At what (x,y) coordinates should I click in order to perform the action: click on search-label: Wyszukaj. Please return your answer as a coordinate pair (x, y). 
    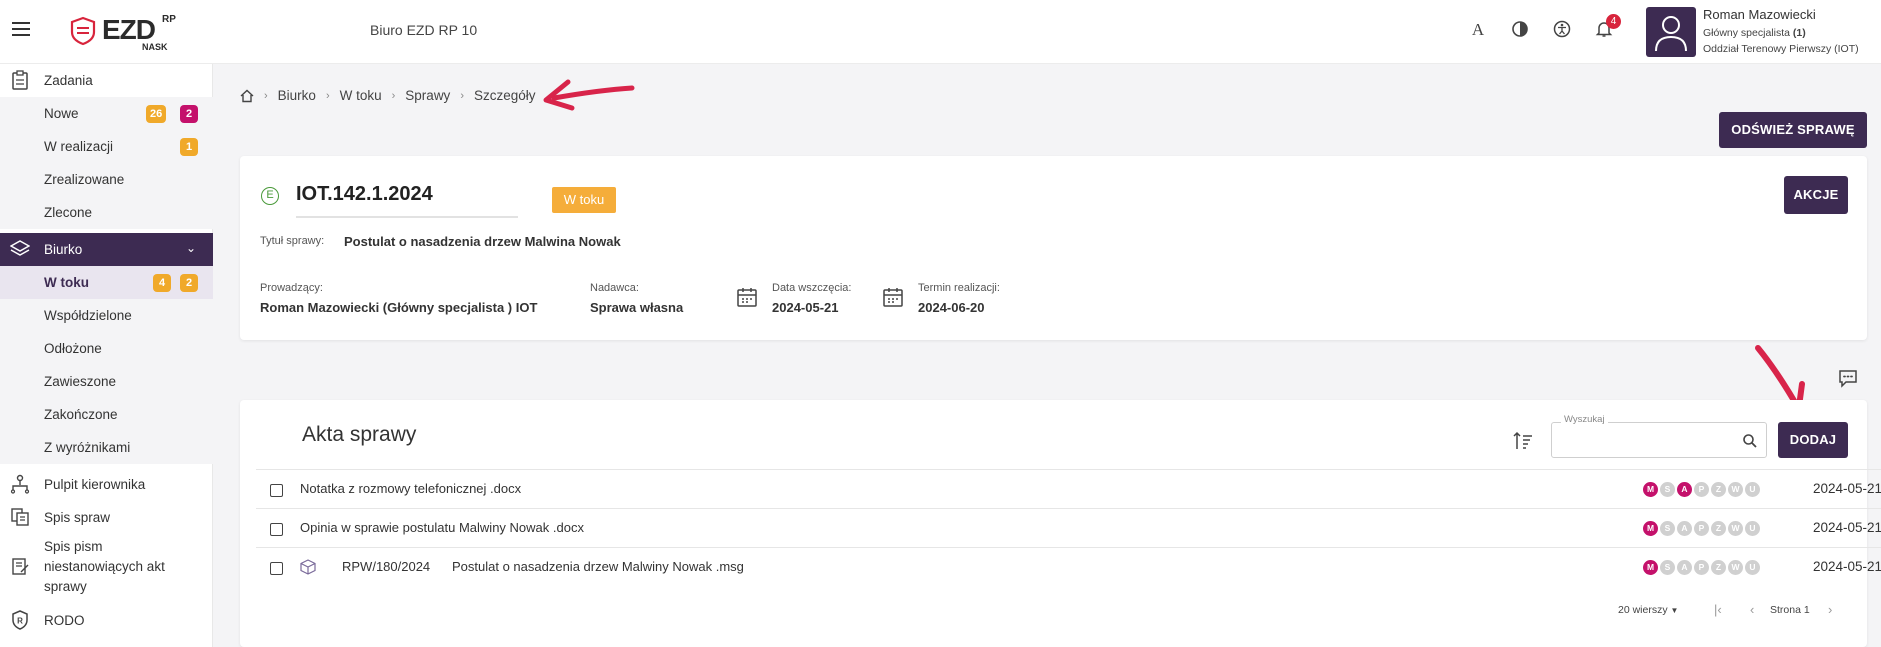
    Looking at the image, I should click on (1584, 419).